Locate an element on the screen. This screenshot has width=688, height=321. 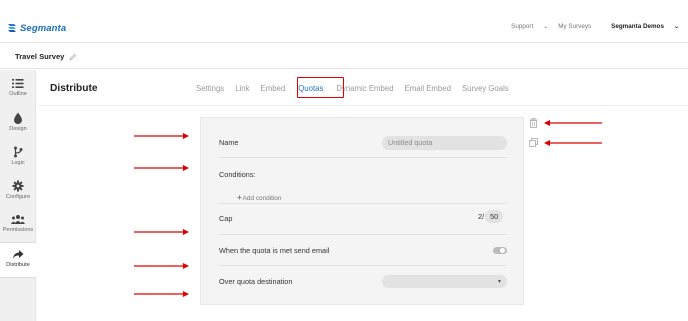
tab-settings: Settings is located at coordinates (210, 88).